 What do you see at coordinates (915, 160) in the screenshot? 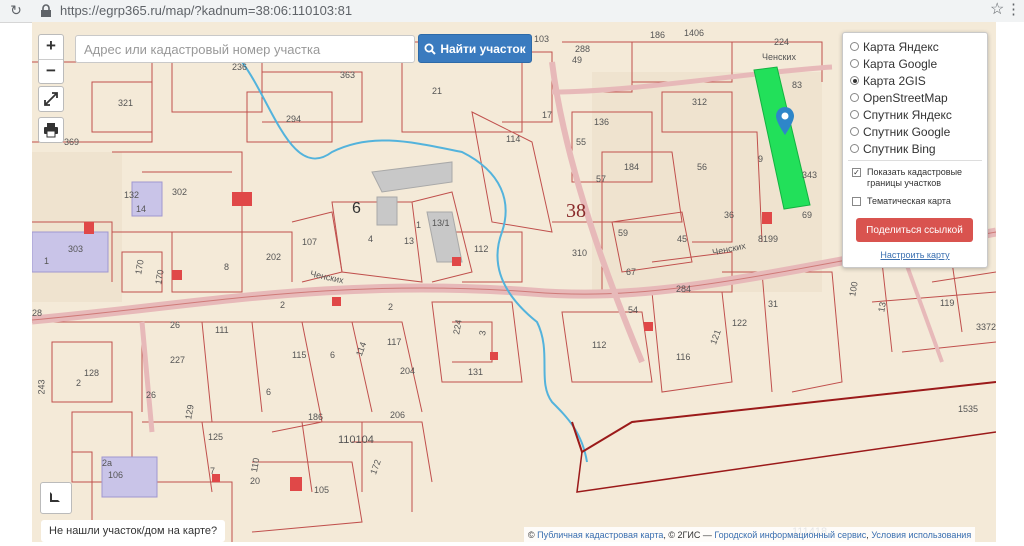
I see `divider` at bounding box center [915, 160].